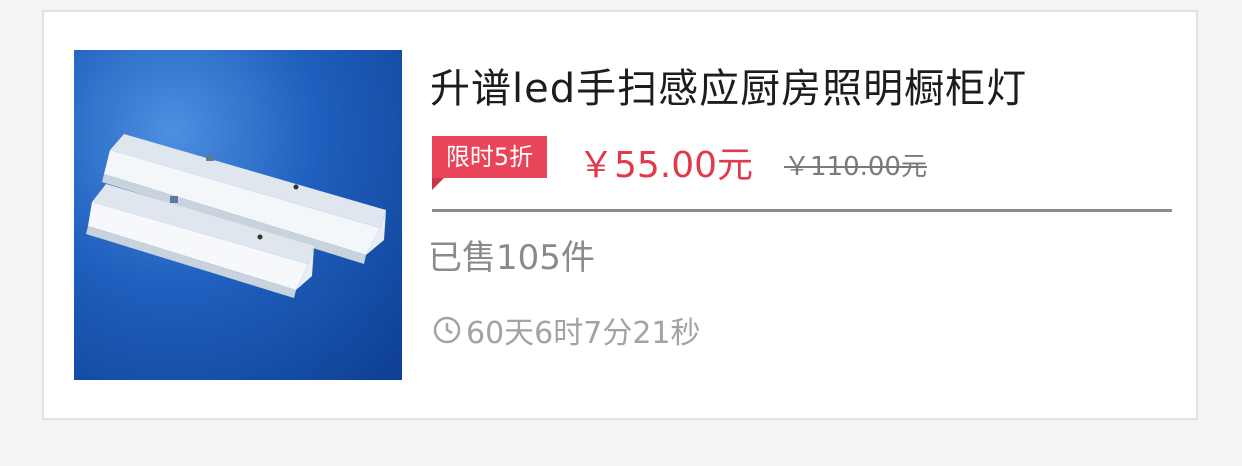  I want to click on badge-tail-decoration, so click(438, 184).